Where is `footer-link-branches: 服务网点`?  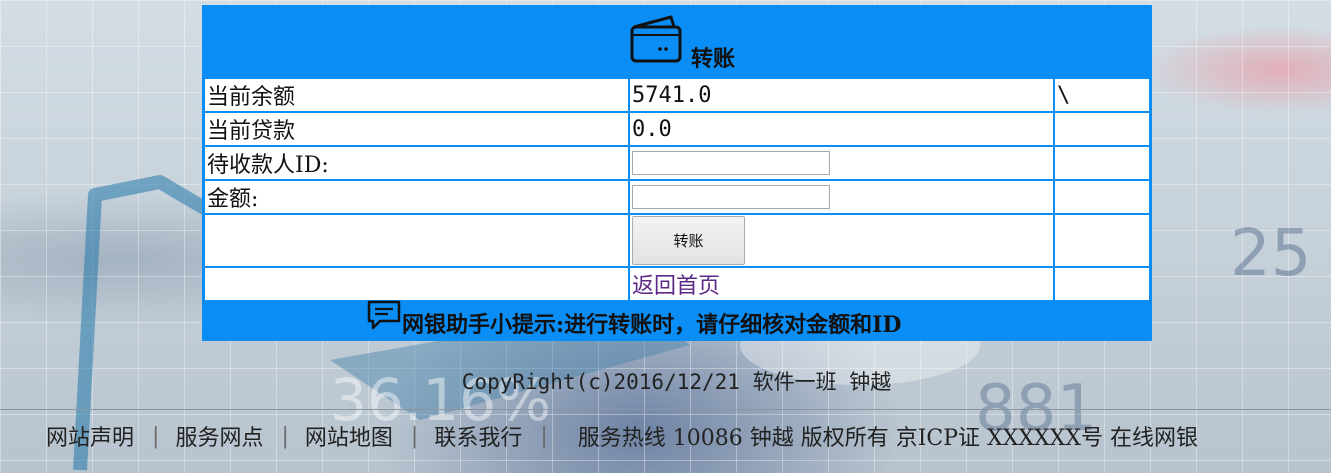
footer-link-branches: 服务网点 is located at coordinates (219, 436).